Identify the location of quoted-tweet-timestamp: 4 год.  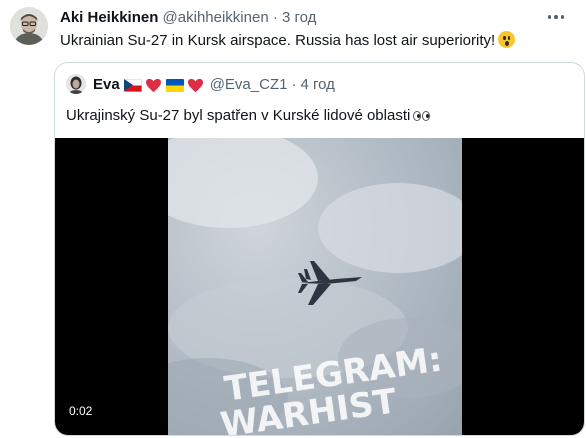
(317, 85).